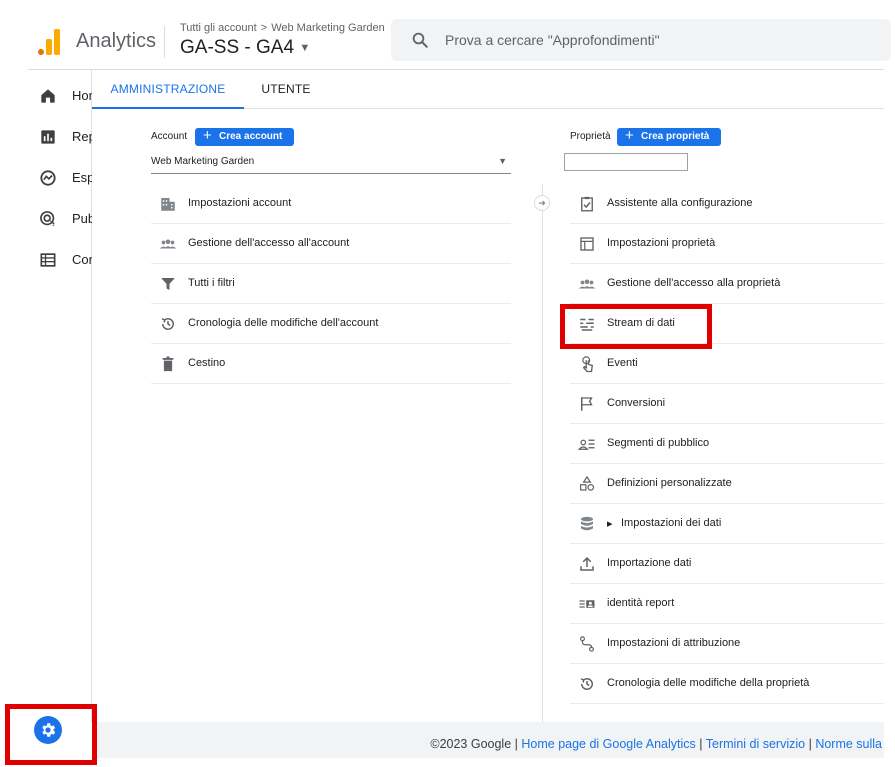 The width and height of the screenshot is (895, 767). I want to click on breadcrumb-all-accounts: Tutti gli account, so click(218, 28).